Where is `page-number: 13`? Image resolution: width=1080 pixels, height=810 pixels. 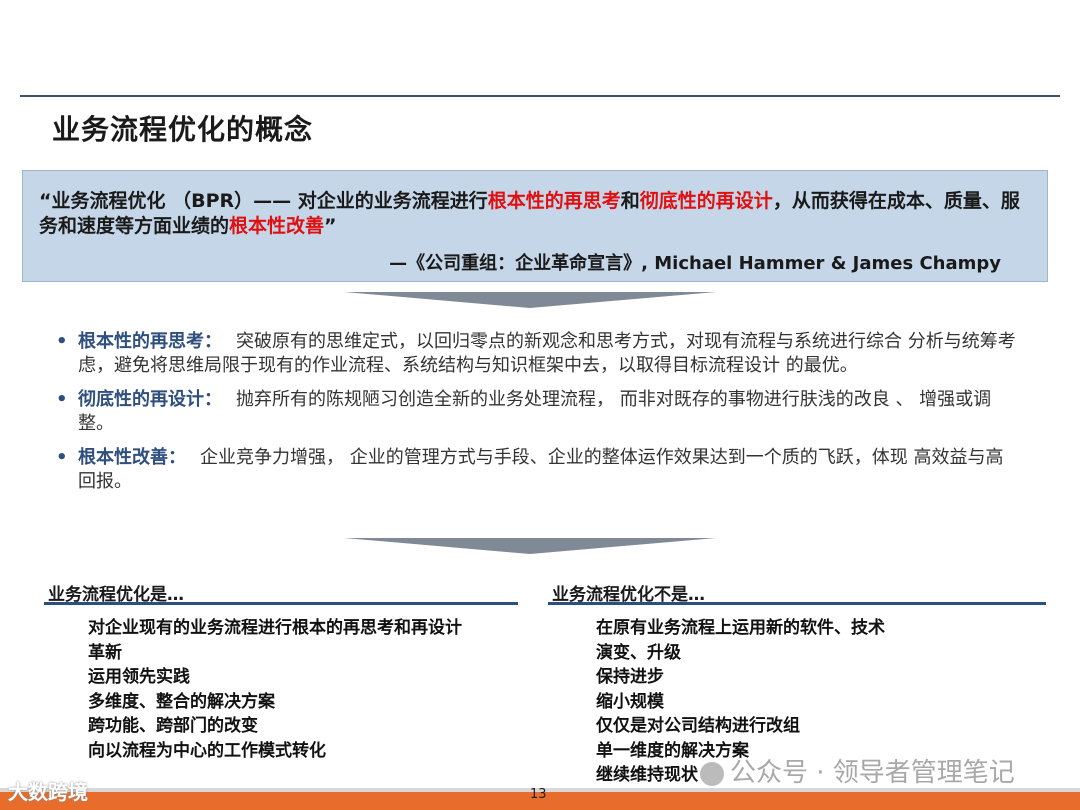 page-number: 13 is located at coordinates (538, 794).